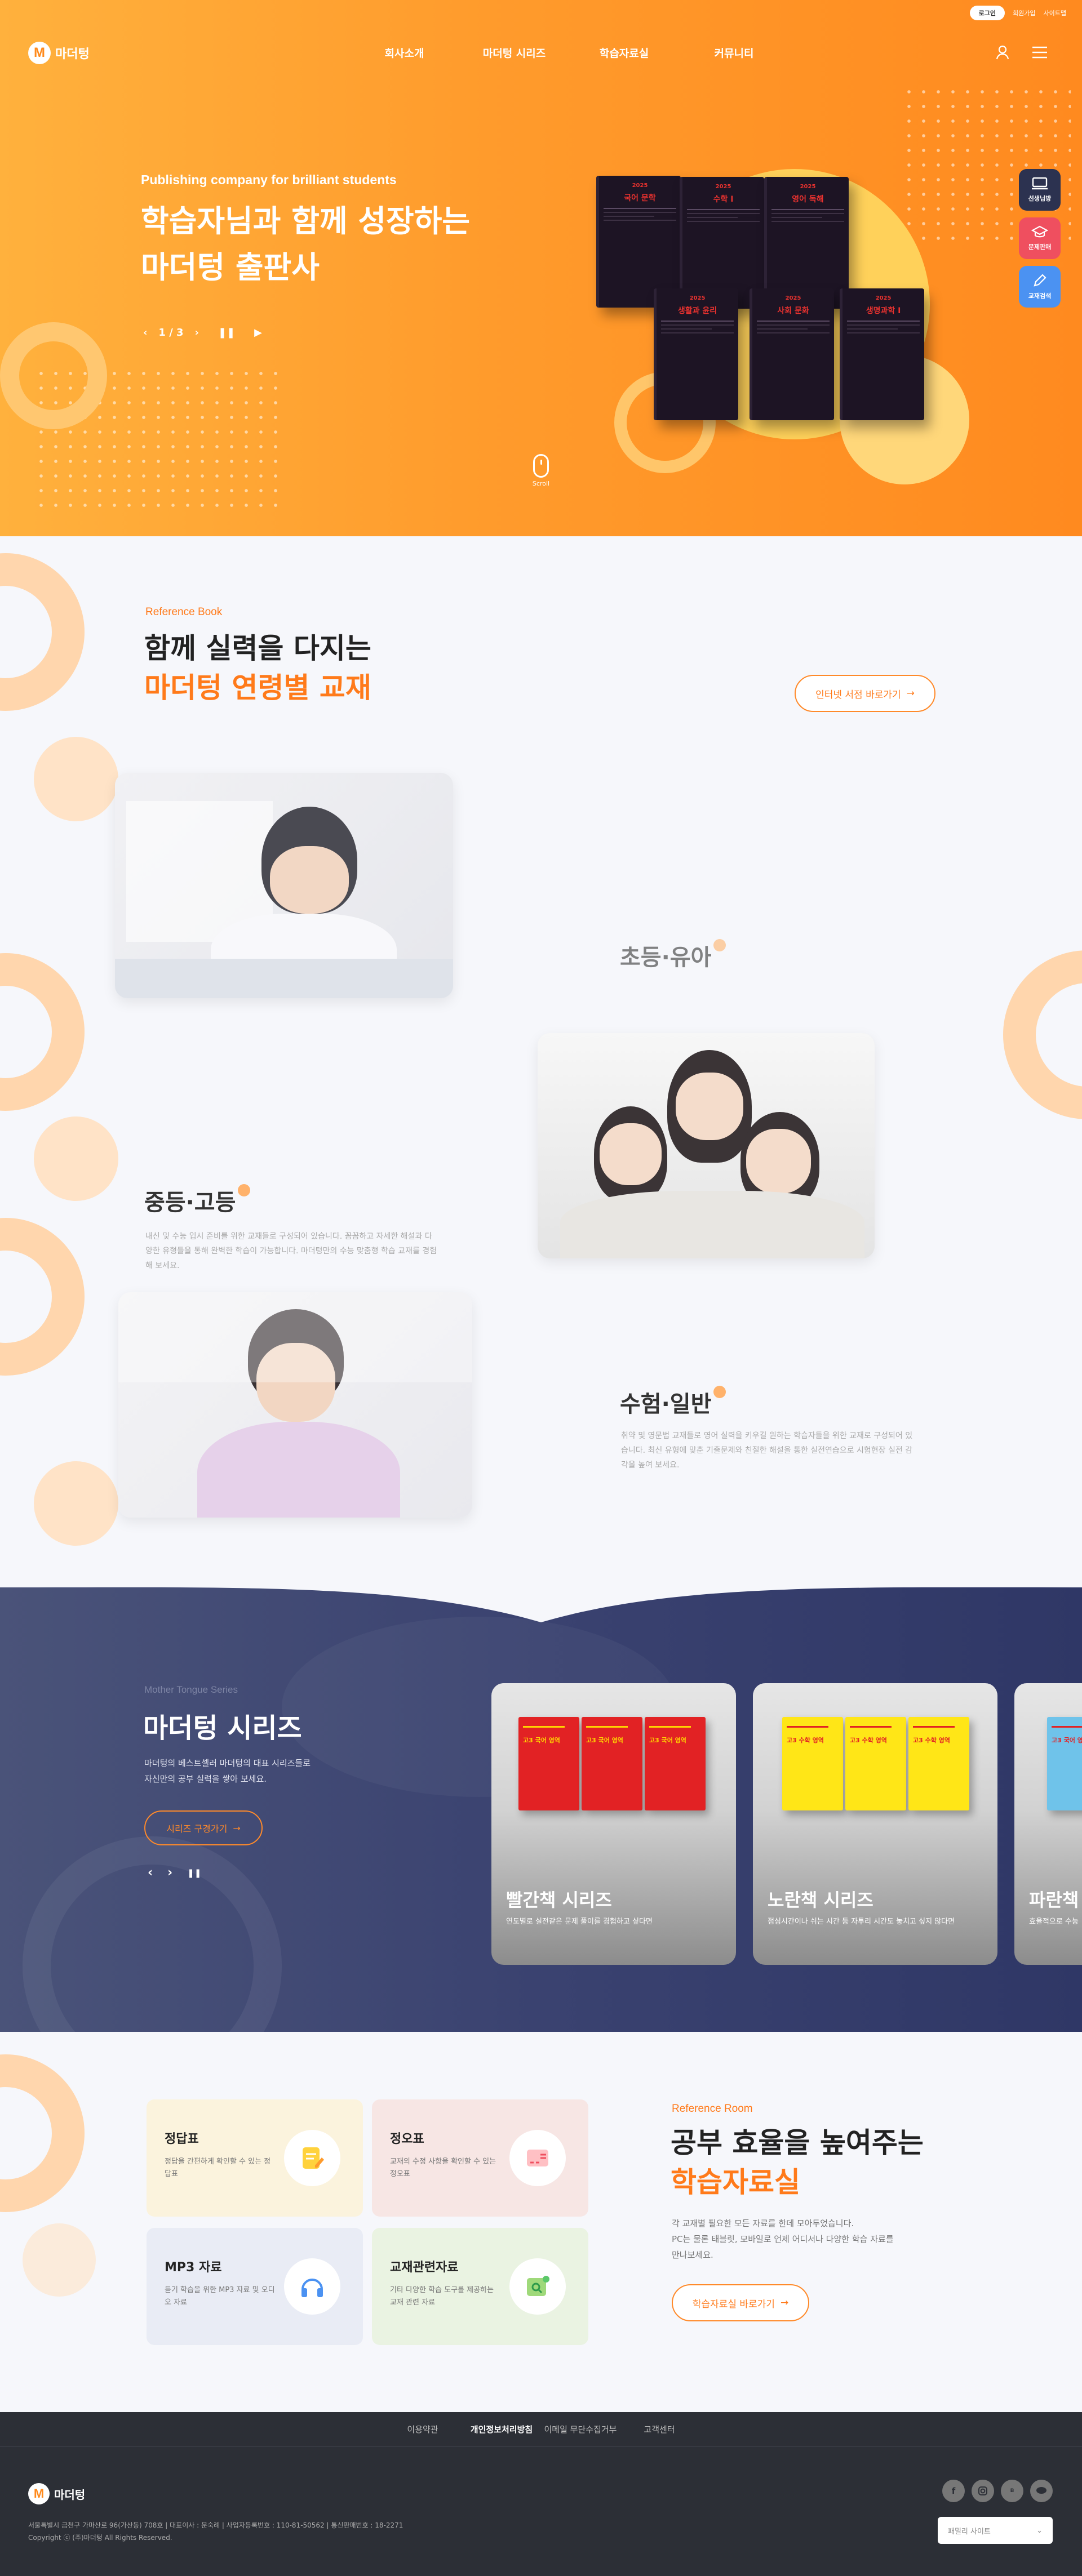  What do you see at coordinates (579, 1921) in the screenshot?
I see `card-desc: 연도별로 실전같은 문제 풀이를 경험하고 싶다면` at bounding box center [579, 1921].